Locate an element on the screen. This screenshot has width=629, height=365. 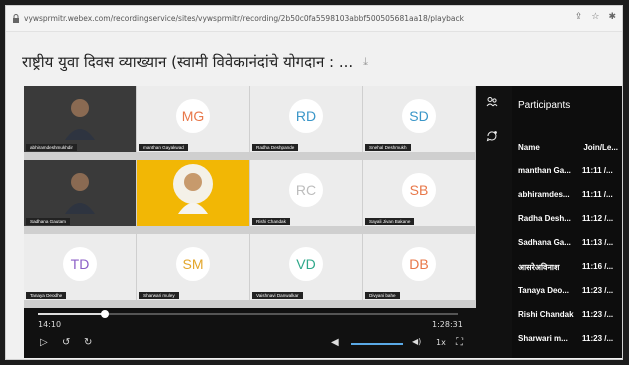
participant-tile is located at coordinates (193, 193).